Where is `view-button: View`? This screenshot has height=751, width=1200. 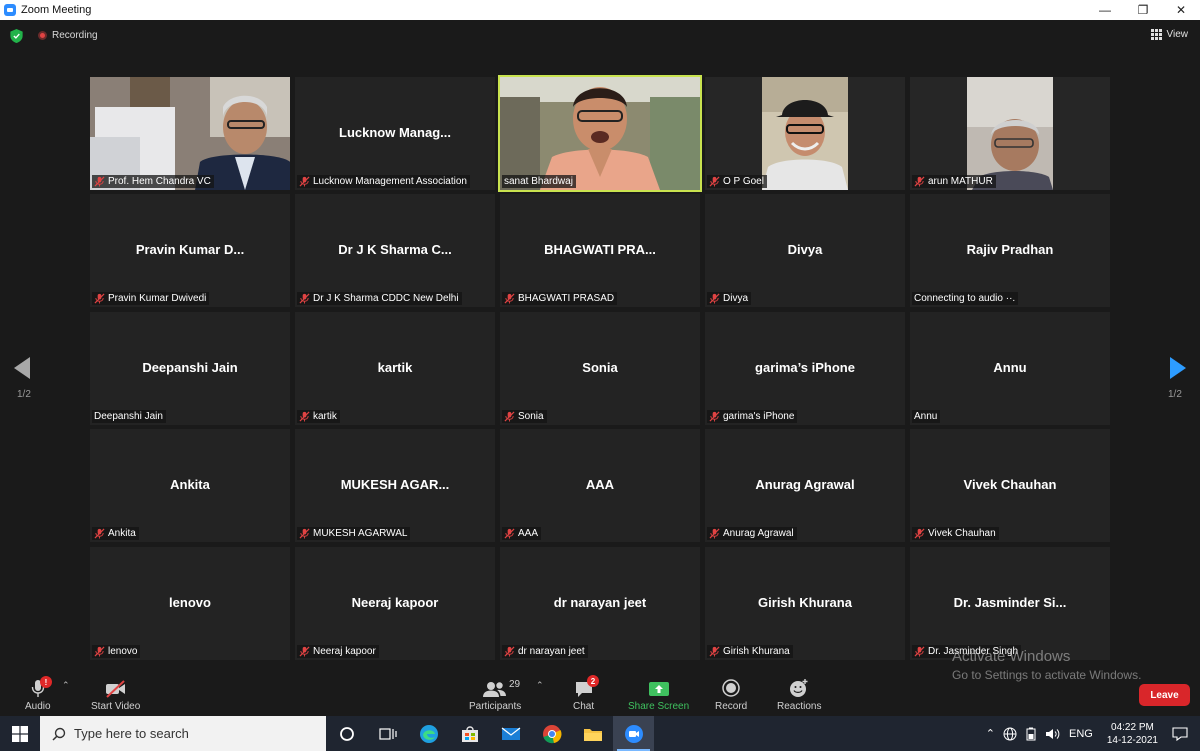 view-button: View is located at coordinates (1169, 34).